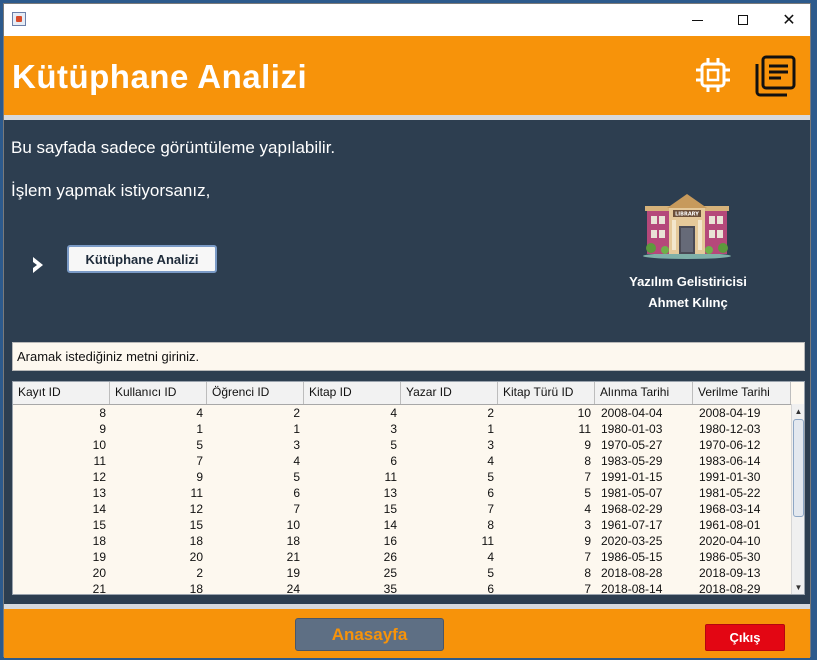 Image resolution: width=817 pixels, height=660 pixels. What do you see at coordinates (402, 429) in the screenshot?
I see `table-row: 9 1 1 3 1 11 1980-01-03 1980-12-03` at bounding box center [402, 429].